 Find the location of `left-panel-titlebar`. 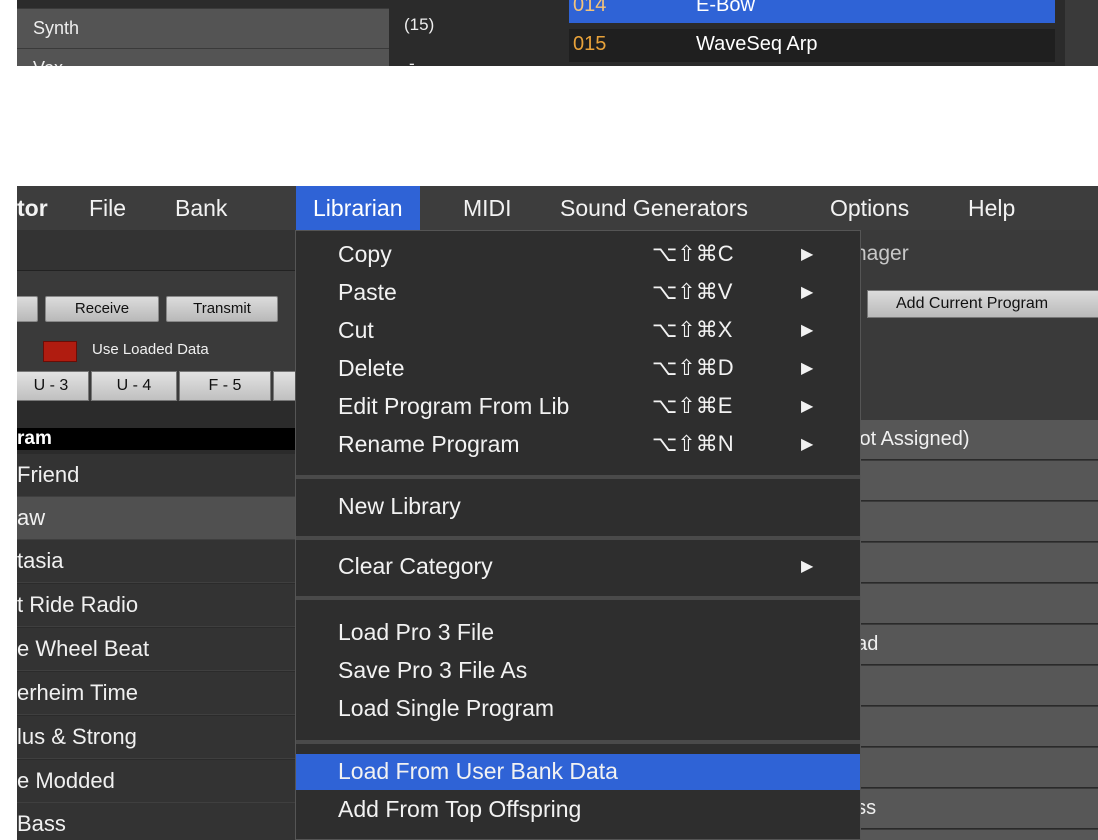

left-panel-titlebar is located at coordinates (157, 250).